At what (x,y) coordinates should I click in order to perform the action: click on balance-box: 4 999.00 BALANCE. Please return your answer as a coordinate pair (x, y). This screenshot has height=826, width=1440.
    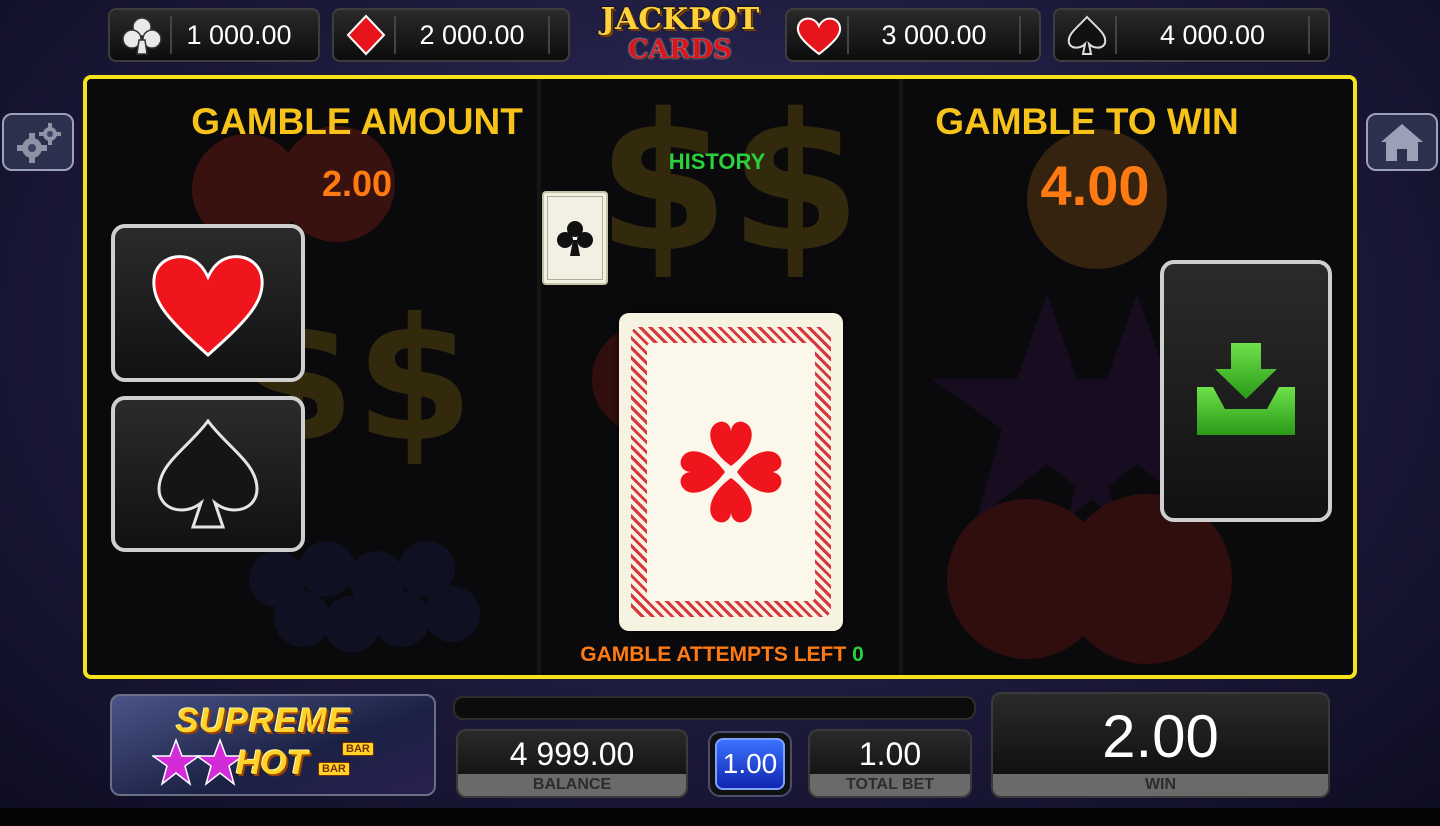
    Looking at the image, I should click on (572, 763).